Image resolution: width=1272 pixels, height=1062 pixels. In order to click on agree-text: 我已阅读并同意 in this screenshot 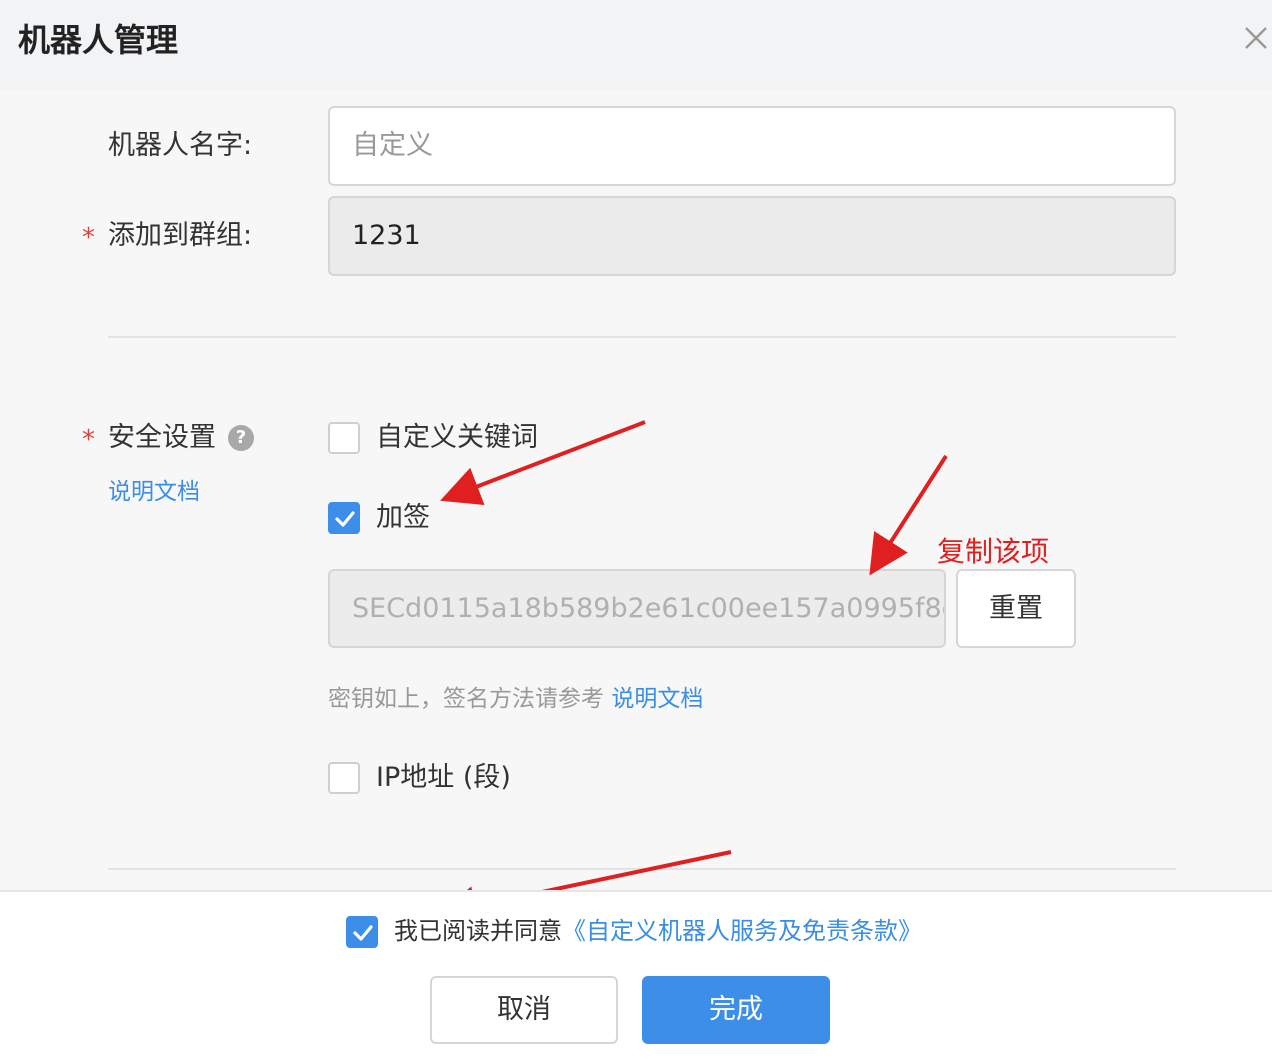, I will do `click(478, 931)`.